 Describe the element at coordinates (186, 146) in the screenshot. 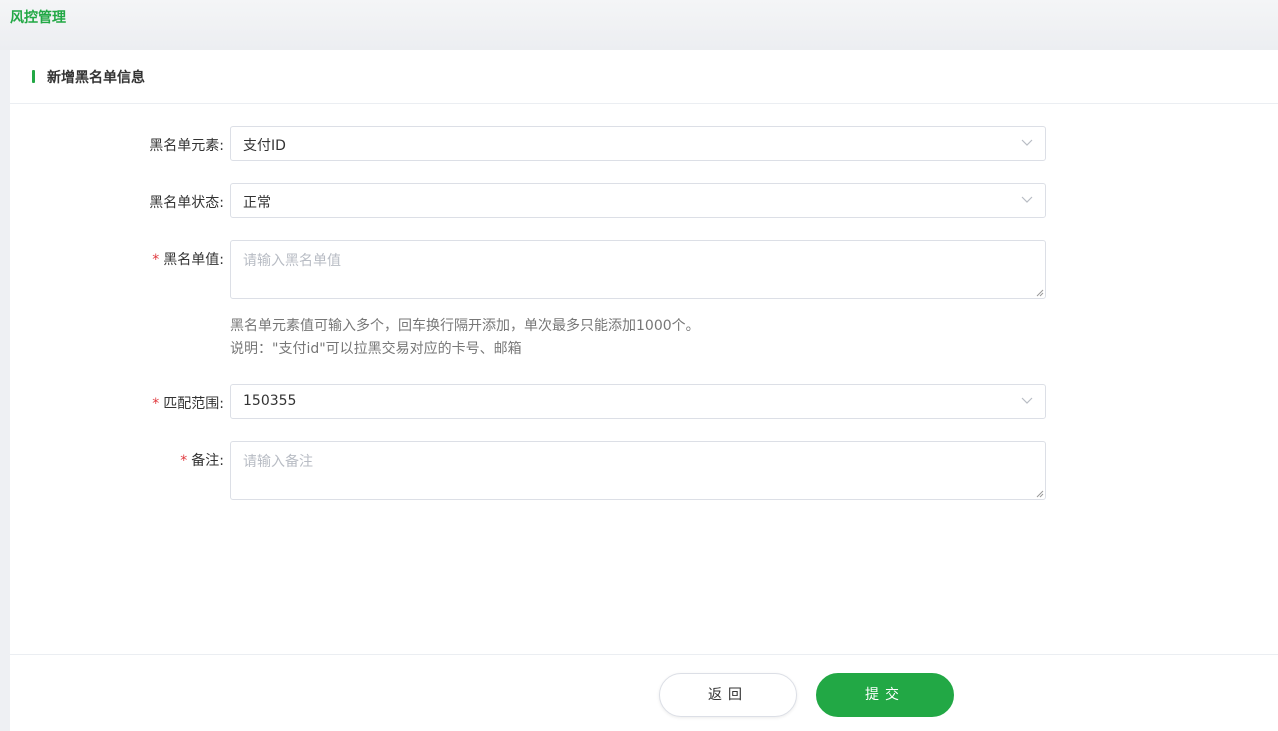

I see `element-label: 黑名单元素:` at that location.